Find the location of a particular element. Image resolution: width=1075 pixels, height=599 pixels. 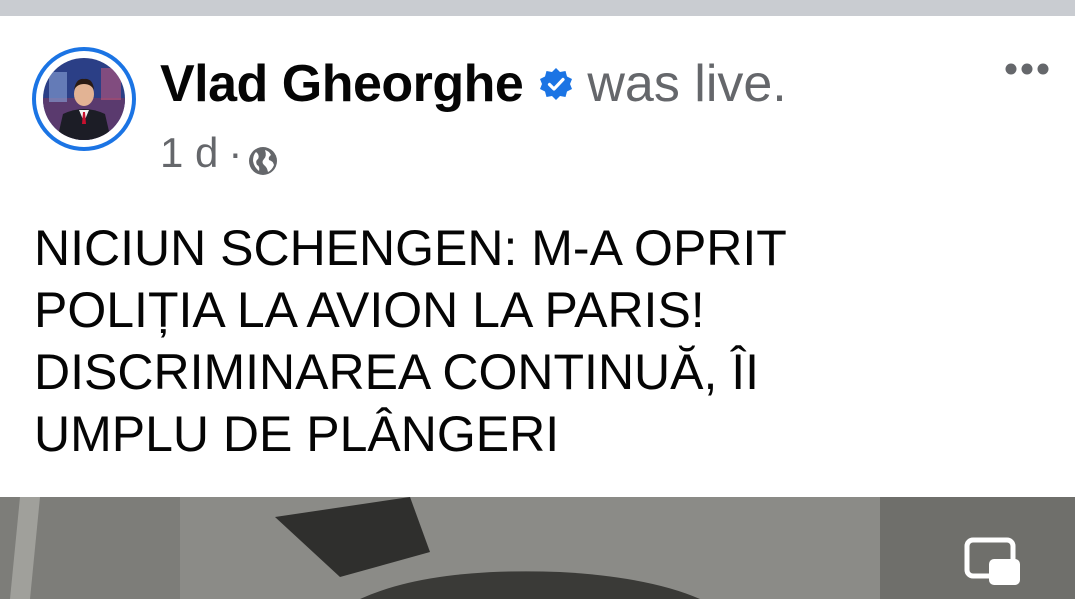

post-meta: 1 d · is located at coordinates (219, 153).